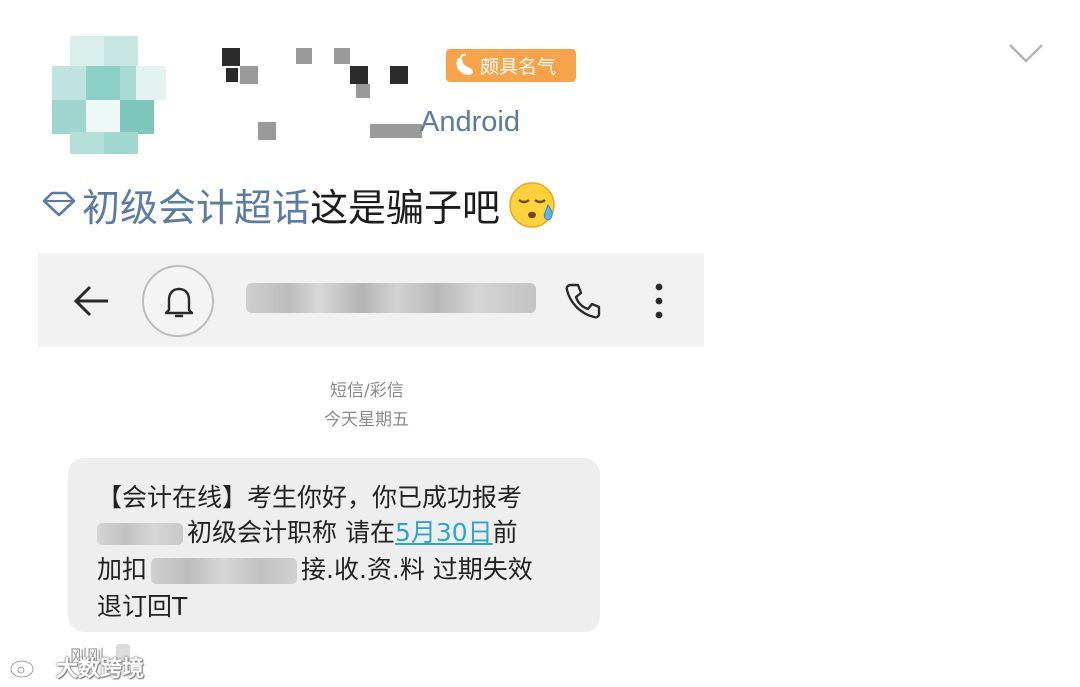 The height and width of the screenshot is (687, 1080). What do you see at coordinates (59, 204) in the screenshot?
I see `topic-gem-icon` at bounding box center [59, 204].